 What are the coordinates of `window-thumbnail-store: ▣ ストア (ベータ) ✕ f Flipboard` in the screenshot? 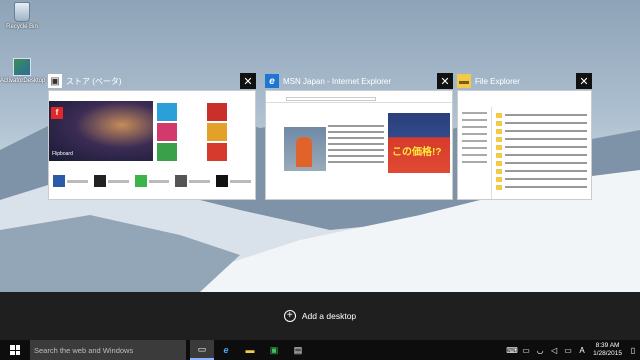 It's located at (152, 136).